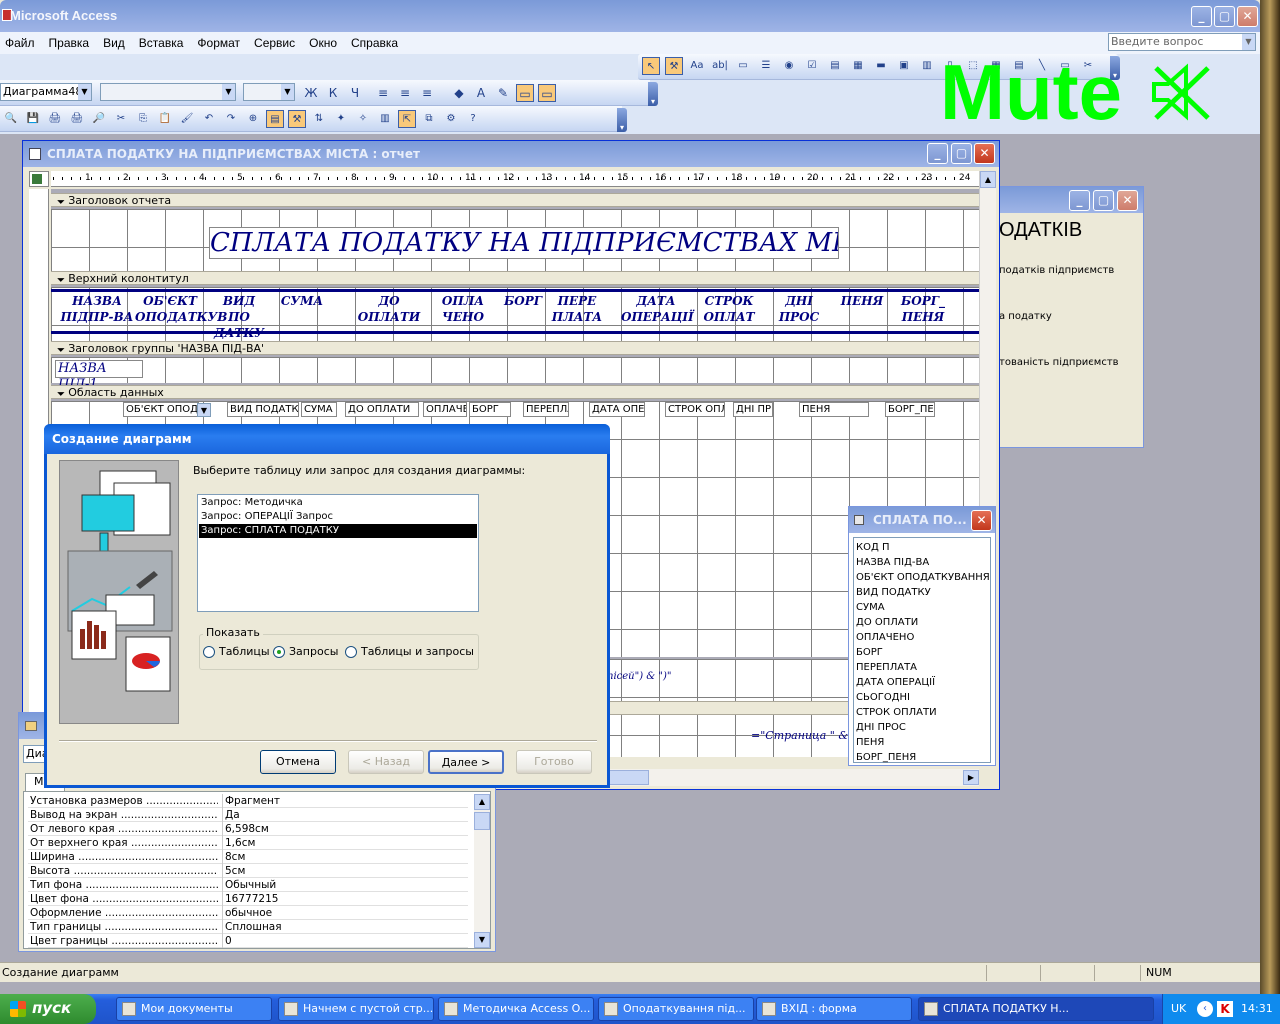  I want to click on property-value: 8см, so click(344, 857).